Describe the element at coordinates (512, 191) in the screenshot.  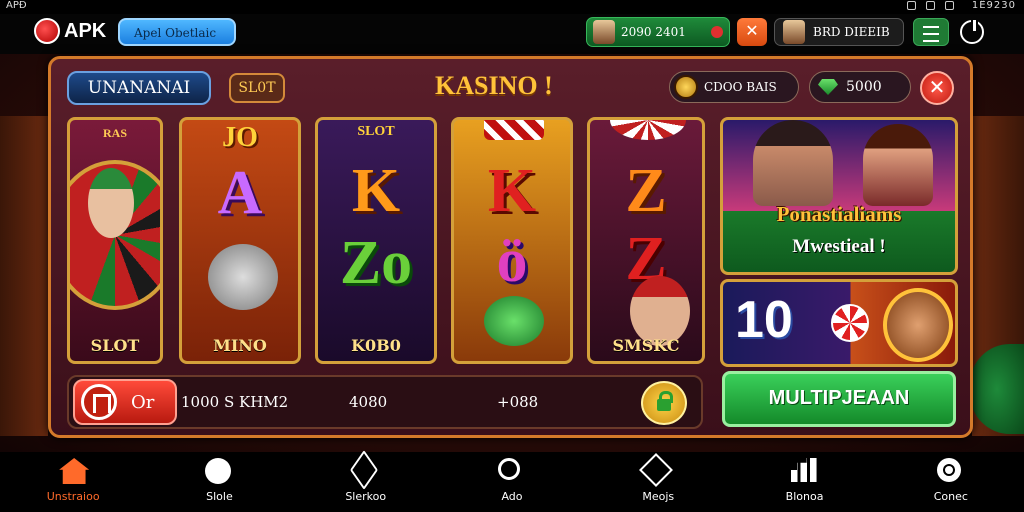
I see `reel-4-letter-1: K` at that location.